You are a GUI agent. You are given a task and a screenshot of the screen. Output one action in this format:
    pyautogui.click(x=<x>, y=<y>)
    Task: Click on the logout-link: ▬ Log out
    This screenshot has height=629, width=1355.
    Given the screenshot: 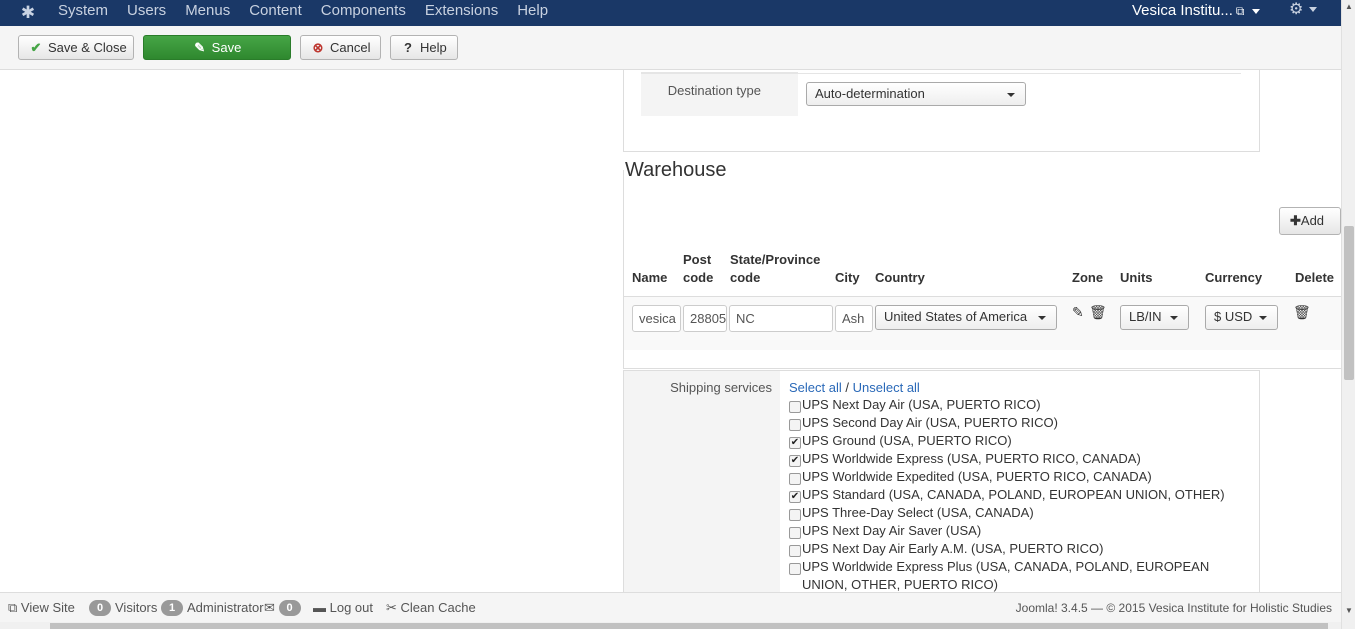 What is the action you would take?
    pyautogui.click(x=343, y=608)
    